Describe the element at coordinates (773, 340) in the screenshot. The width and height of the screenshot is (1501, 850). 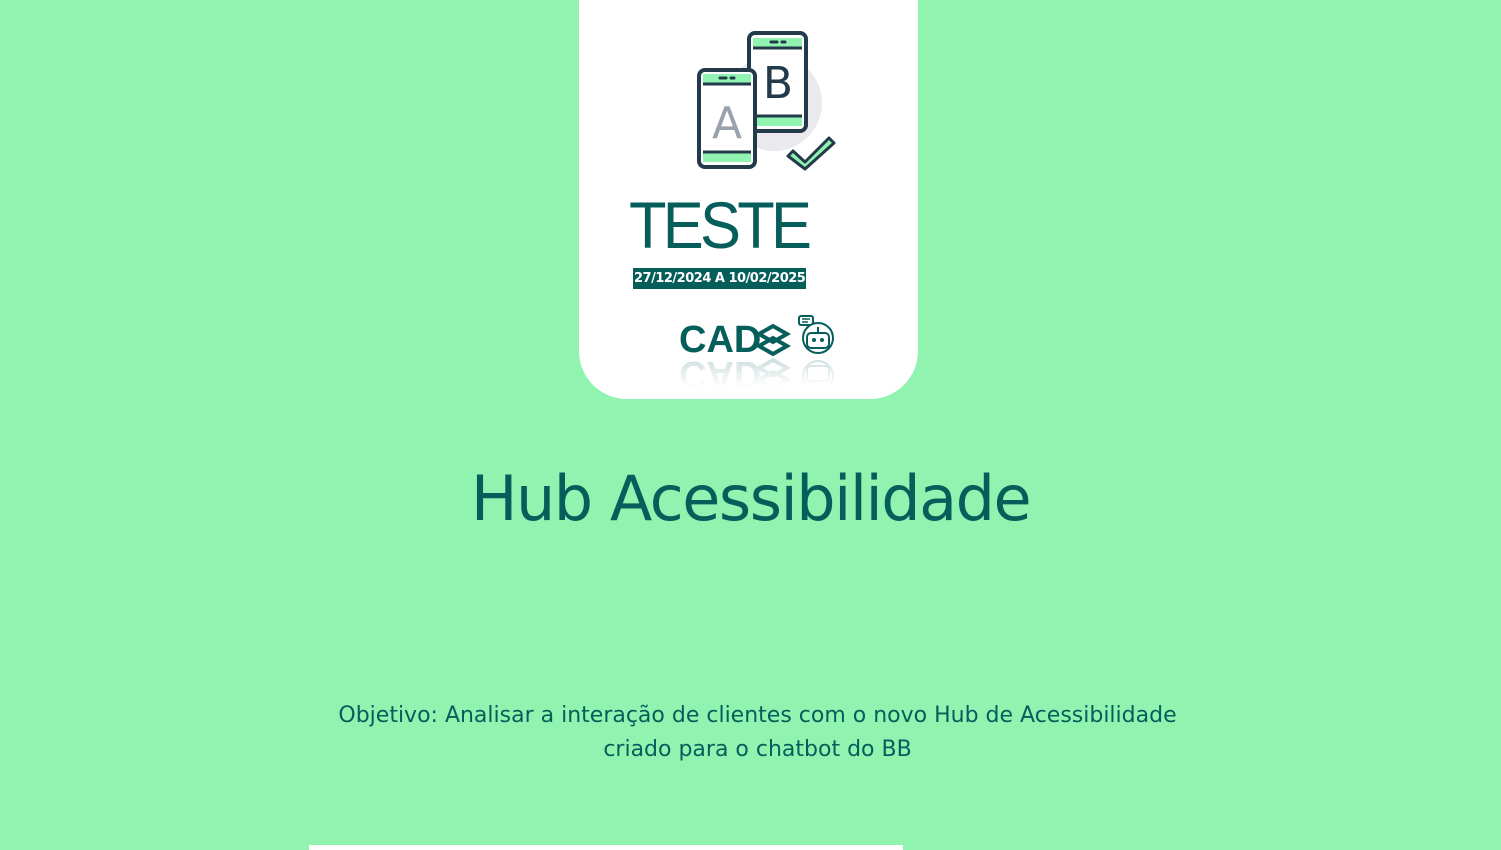
I see `bb-logo-icon` at that location.